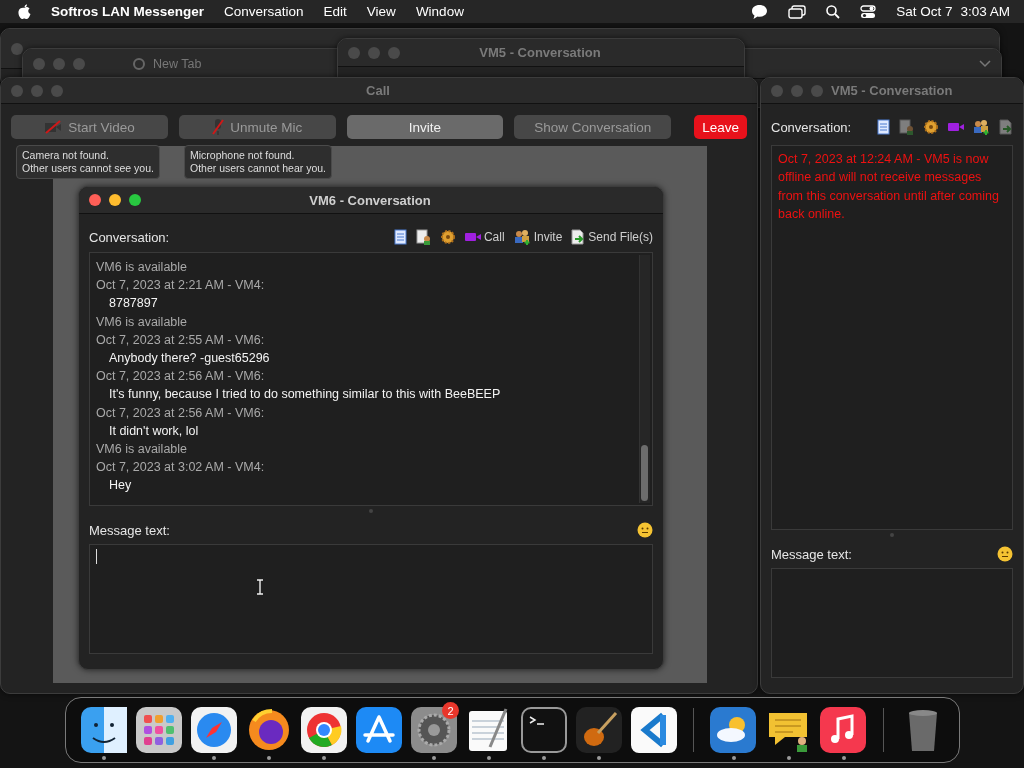 This screenshot has width=1024, height=768. What do you see at coordinates (260, 587) in the screenshot?
I see `text-cursor-icon` at bounding box center [260, 587].